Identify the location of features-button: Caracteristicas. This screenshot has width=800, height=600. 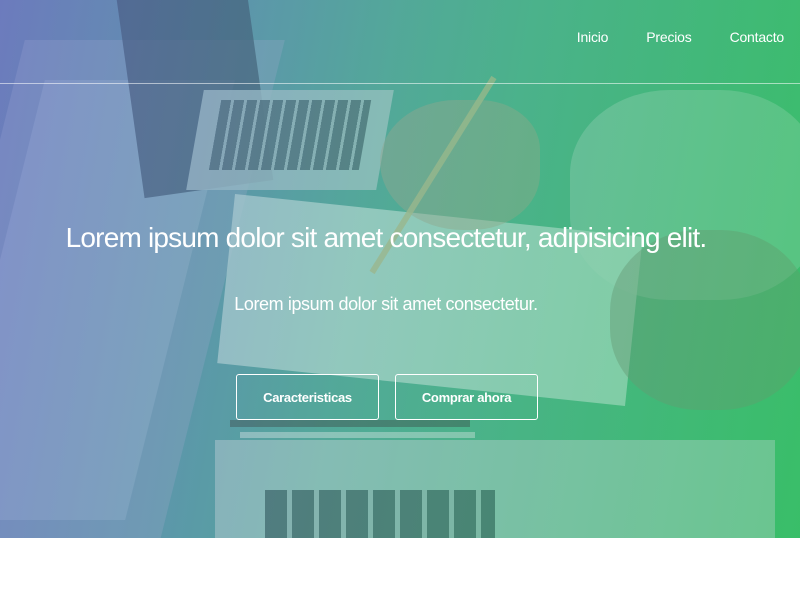
(307, 397).